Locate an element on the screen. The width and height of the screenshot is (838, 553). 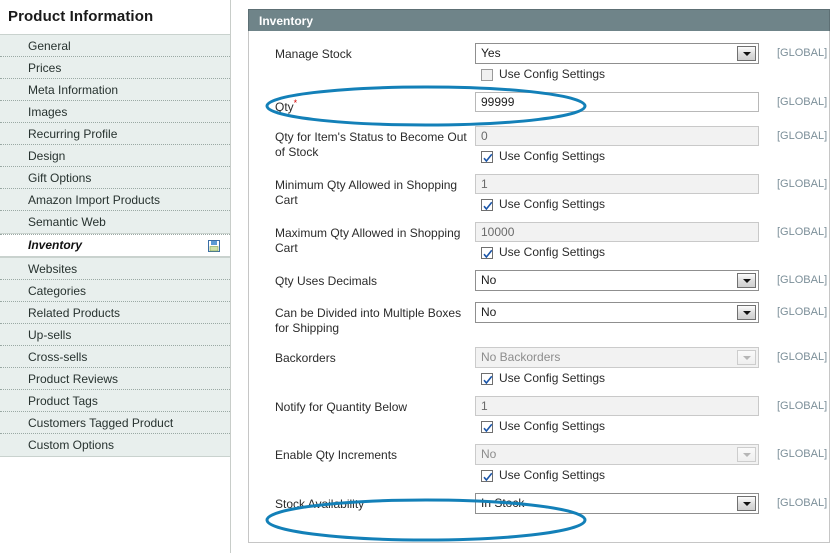
sidebar-item-recurring-profile: Recurring Profile is located at coordinates (115, 134).